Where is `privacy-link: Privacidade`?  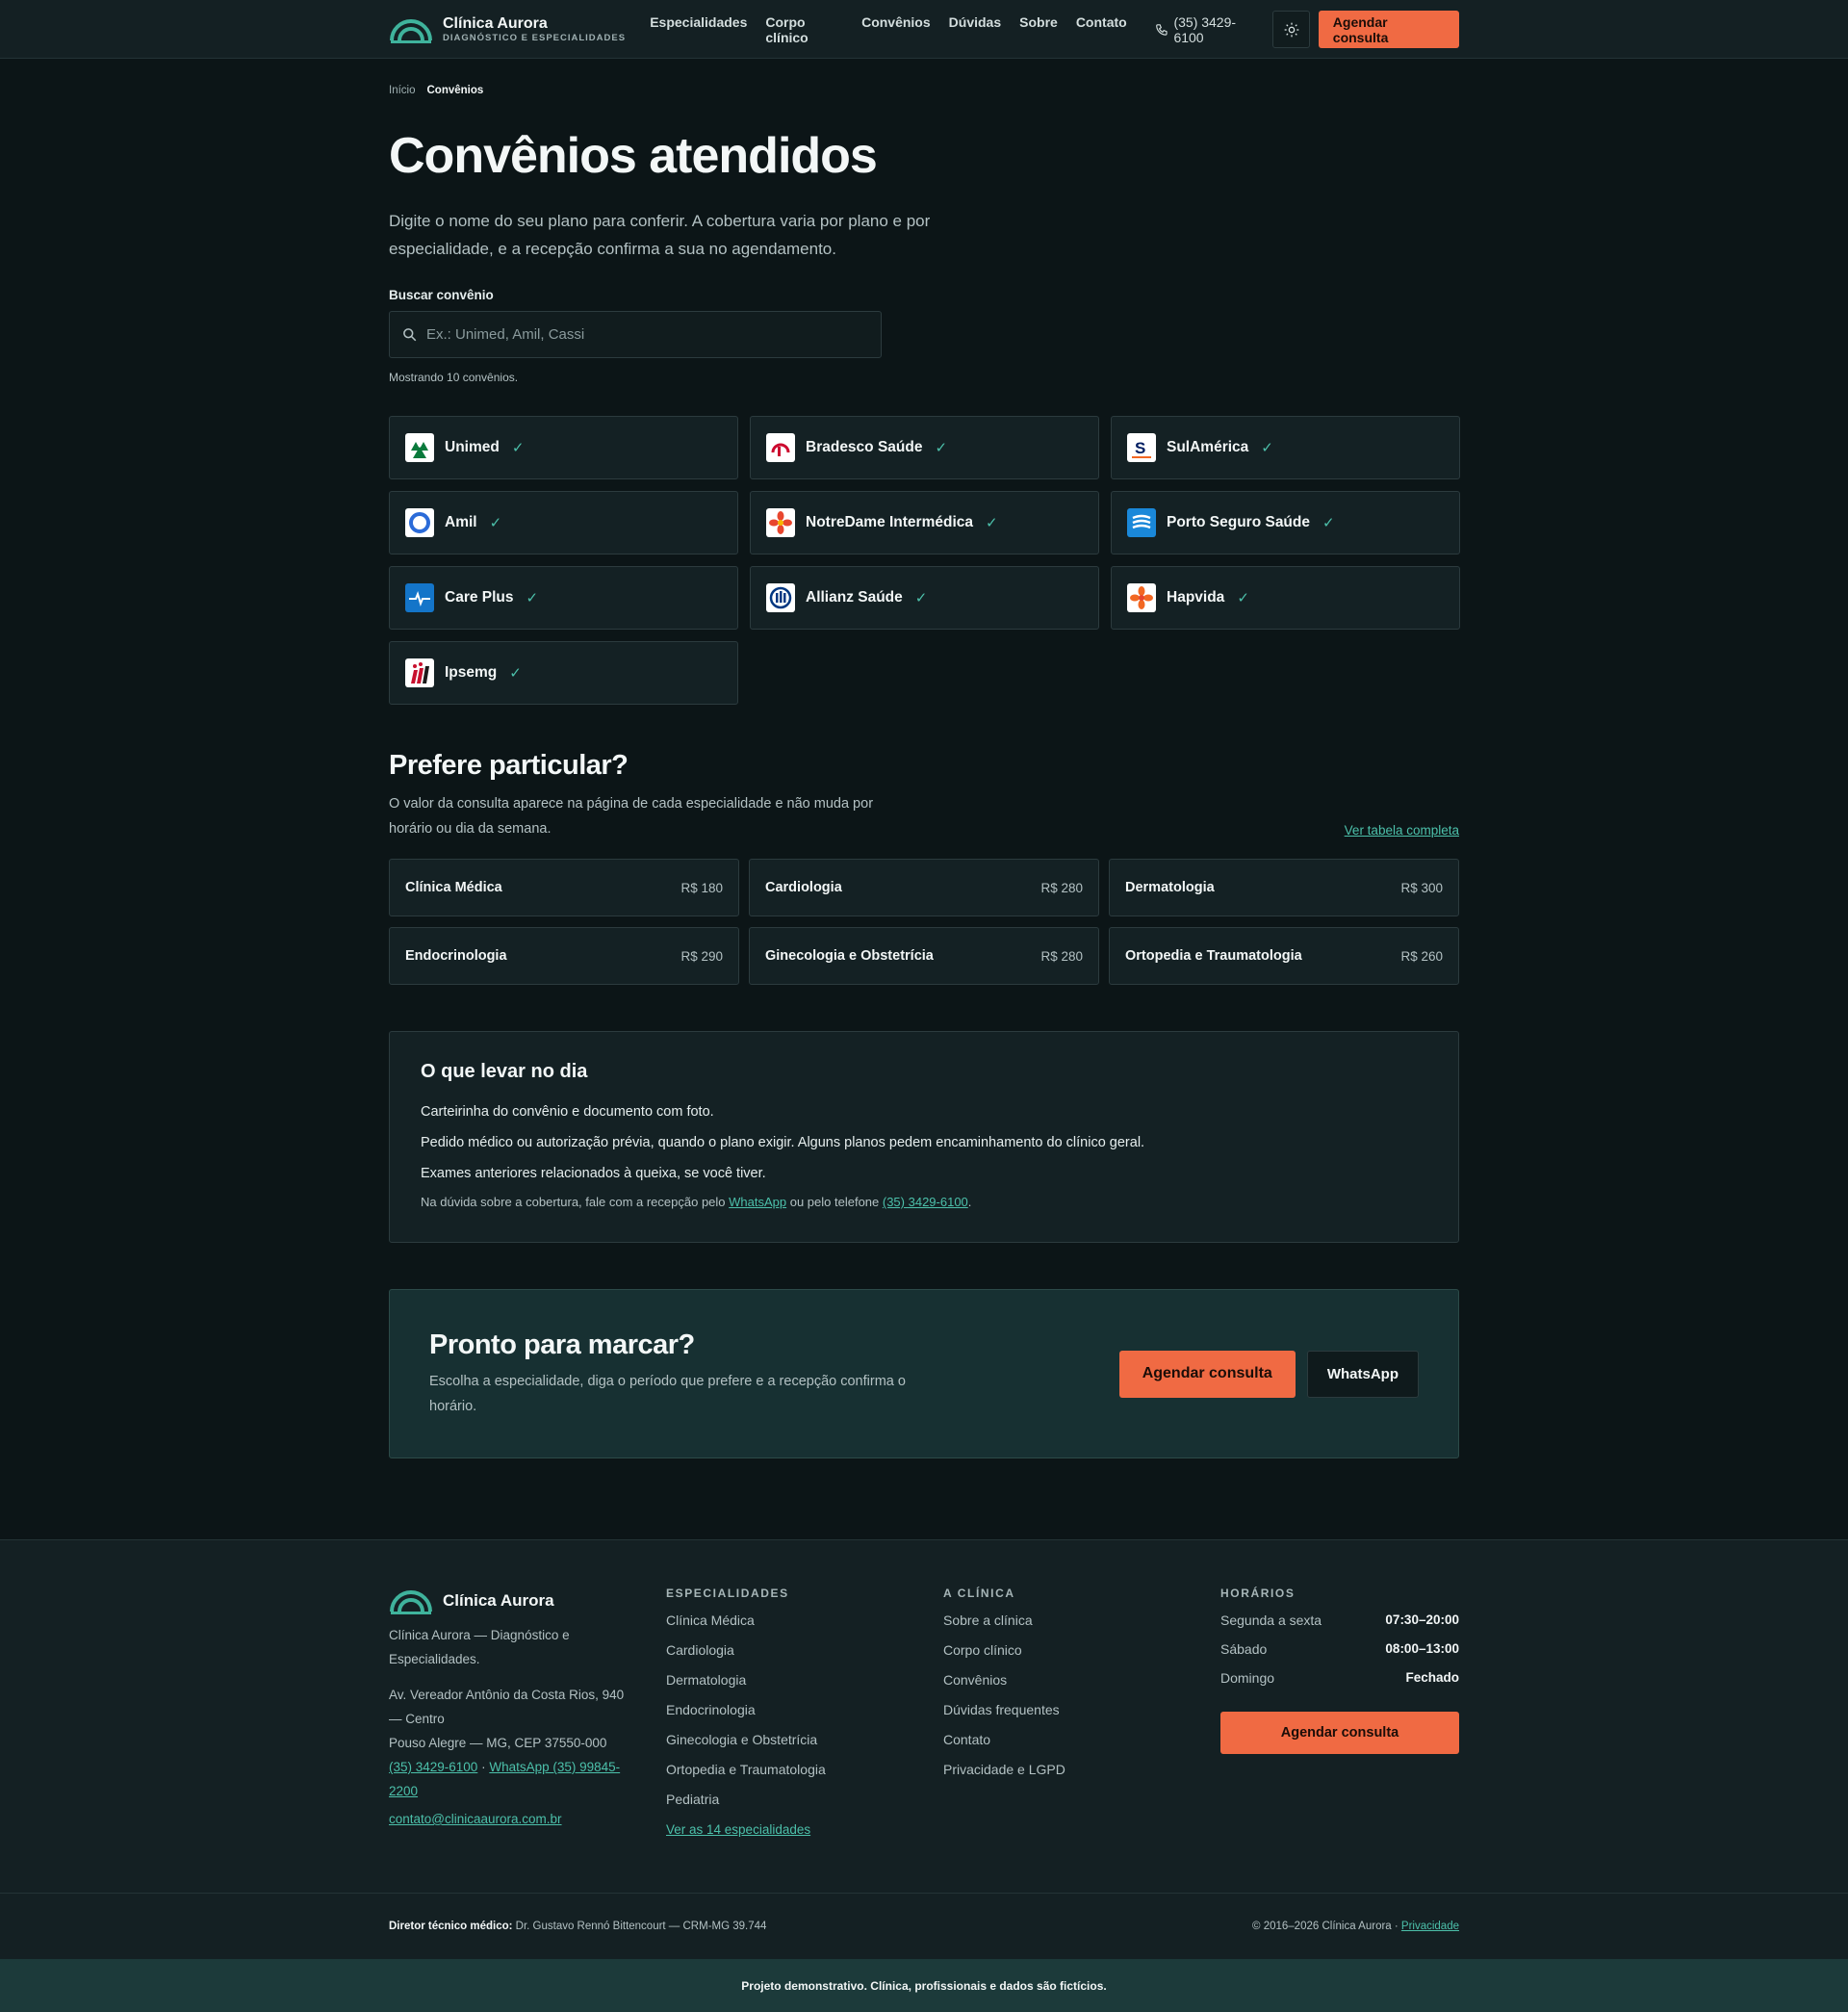 privacy-link: Privacidade is located at coordinates (1430, 1927).